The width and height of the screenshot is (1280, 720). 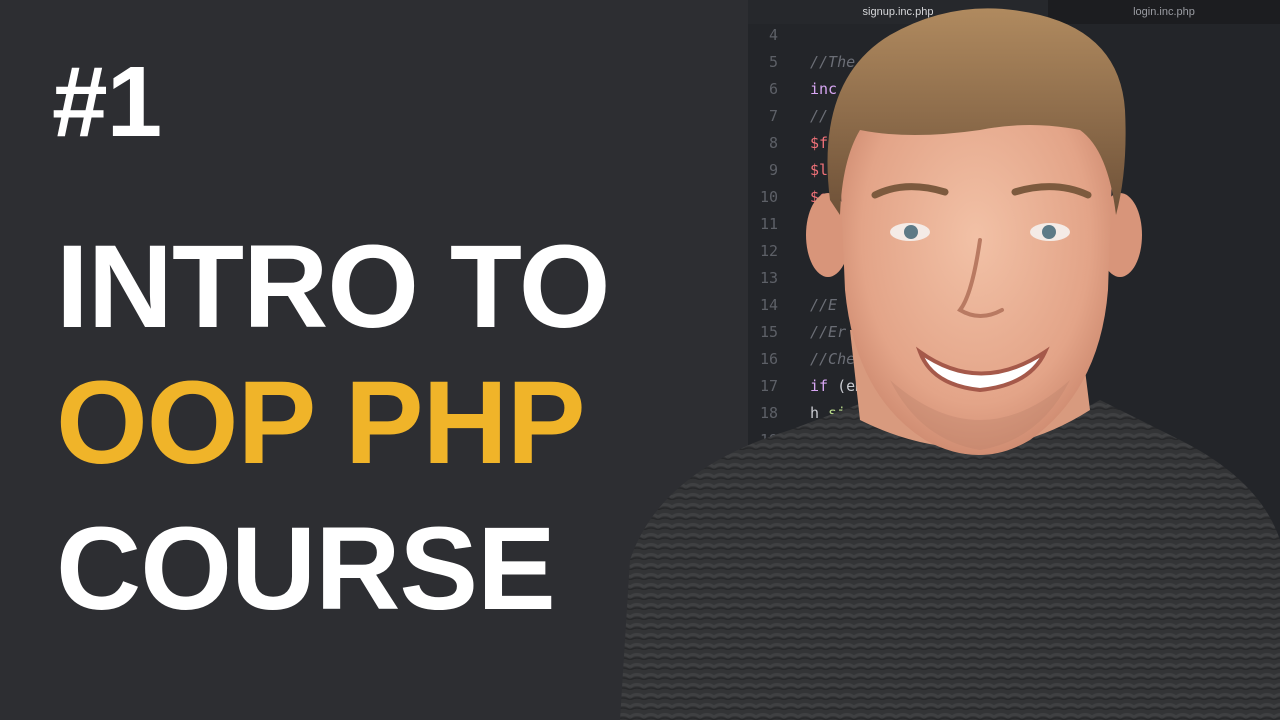 What do you see at coordinates (333, 287) in the screenshot?
I see `title-line-1: INTRO TO` at bounding box center [333, 287].